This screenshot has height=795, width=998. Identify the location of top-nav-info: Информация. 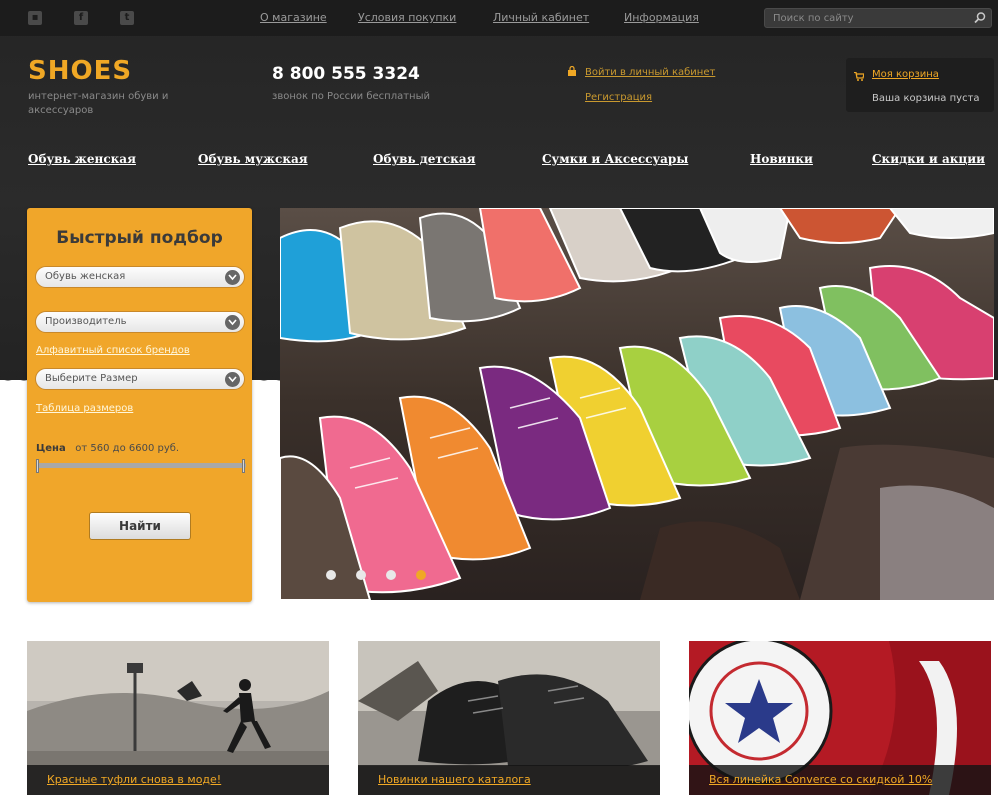
(661, 17).